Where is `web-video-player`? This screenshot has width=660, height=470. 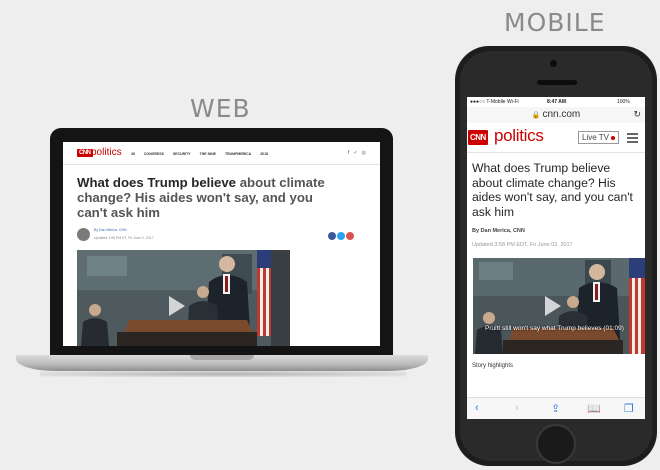 web-video-player is located at coordinates (183, 298).